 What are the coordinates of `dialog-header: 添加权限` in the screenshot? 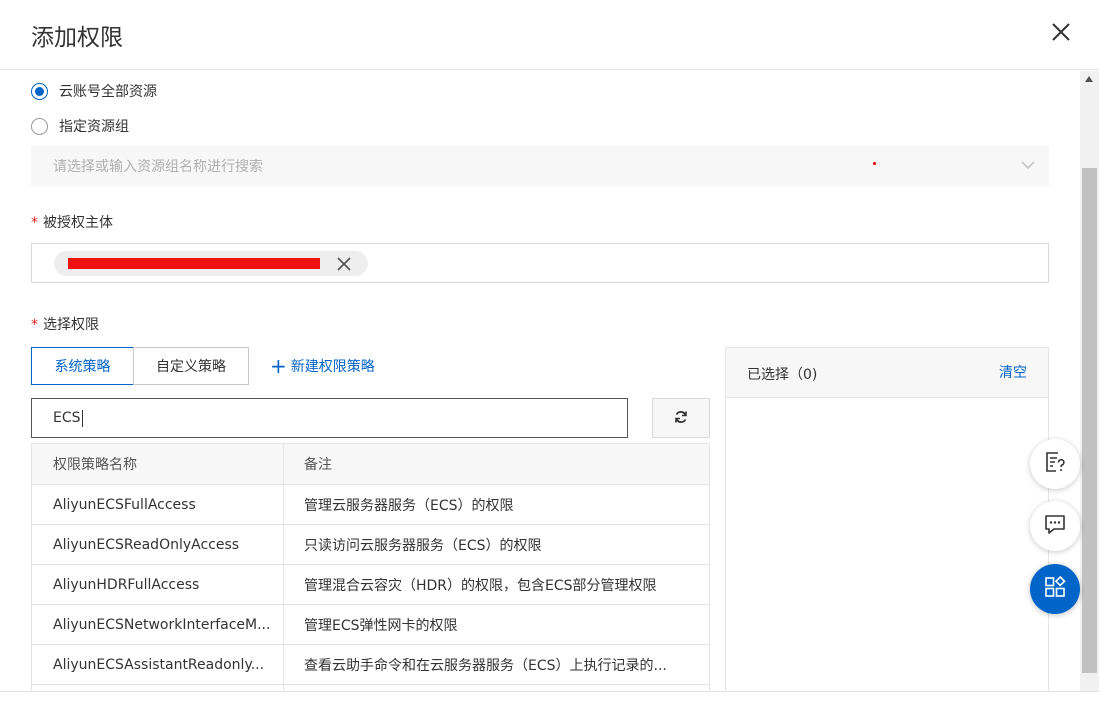 It's located at (549, 35).